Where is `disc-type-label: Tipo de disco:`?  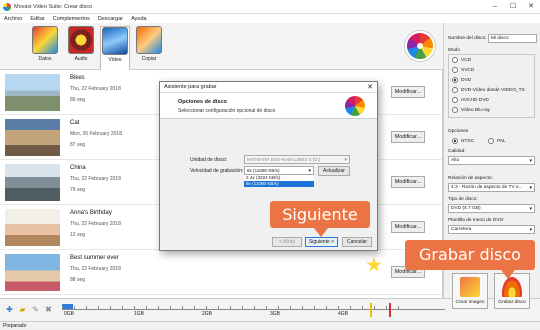
disc-type-label: Tipo de disco: is located at coordinates (463, 199).